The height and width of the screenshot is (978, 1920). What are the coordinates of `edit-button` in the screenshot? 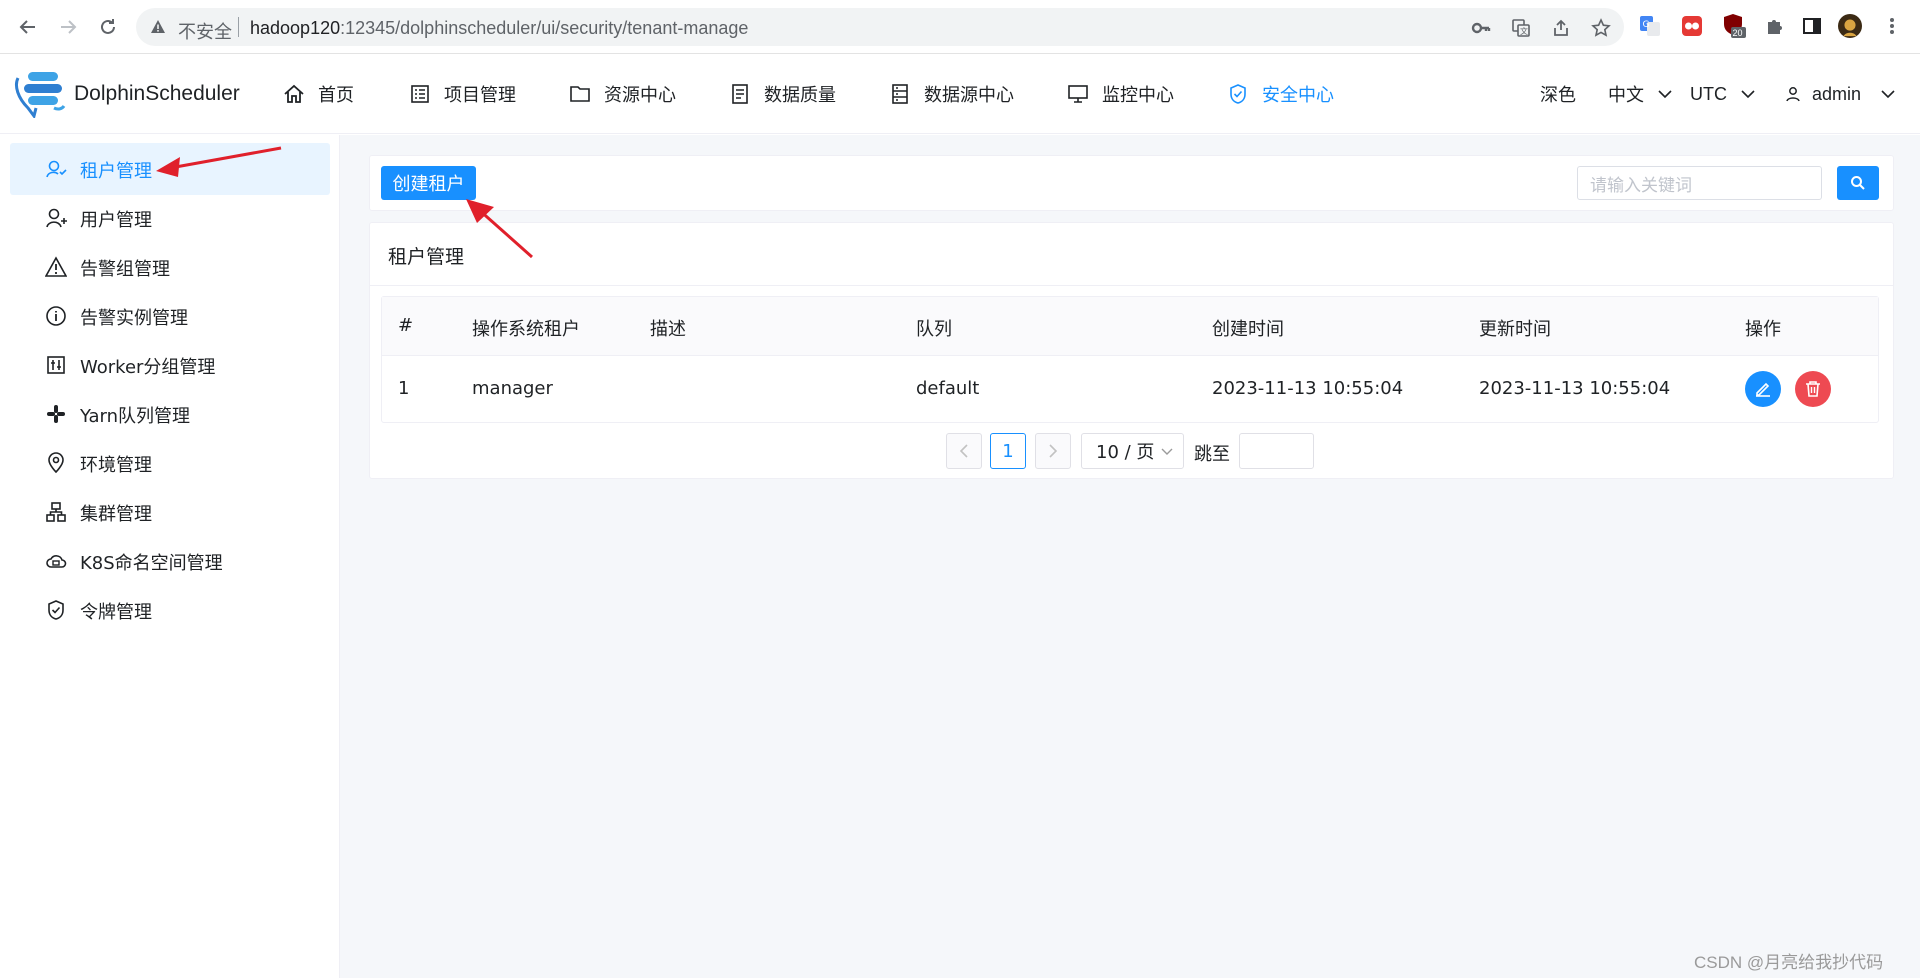 It's located at (1763, 389).